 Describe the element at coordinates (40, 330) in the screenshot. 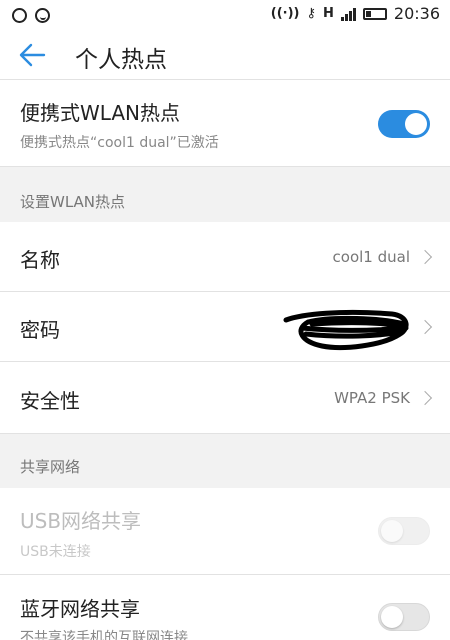

I see `password-label: 密码` at that location.